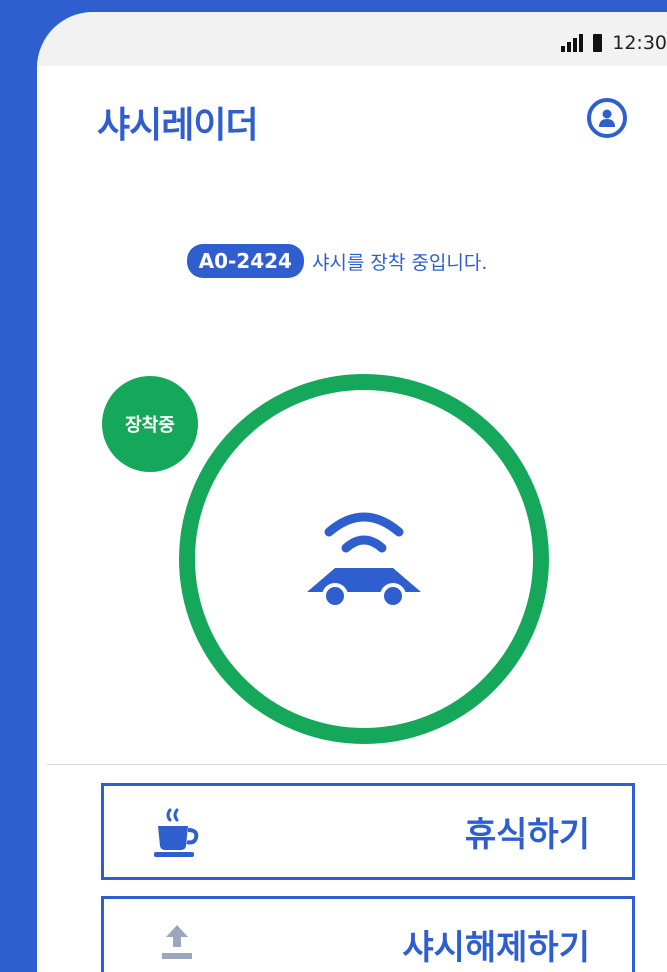 Image resolution: width=667 pixels, height=972 pixels. I want to click on profile-button, so click(607, 118).